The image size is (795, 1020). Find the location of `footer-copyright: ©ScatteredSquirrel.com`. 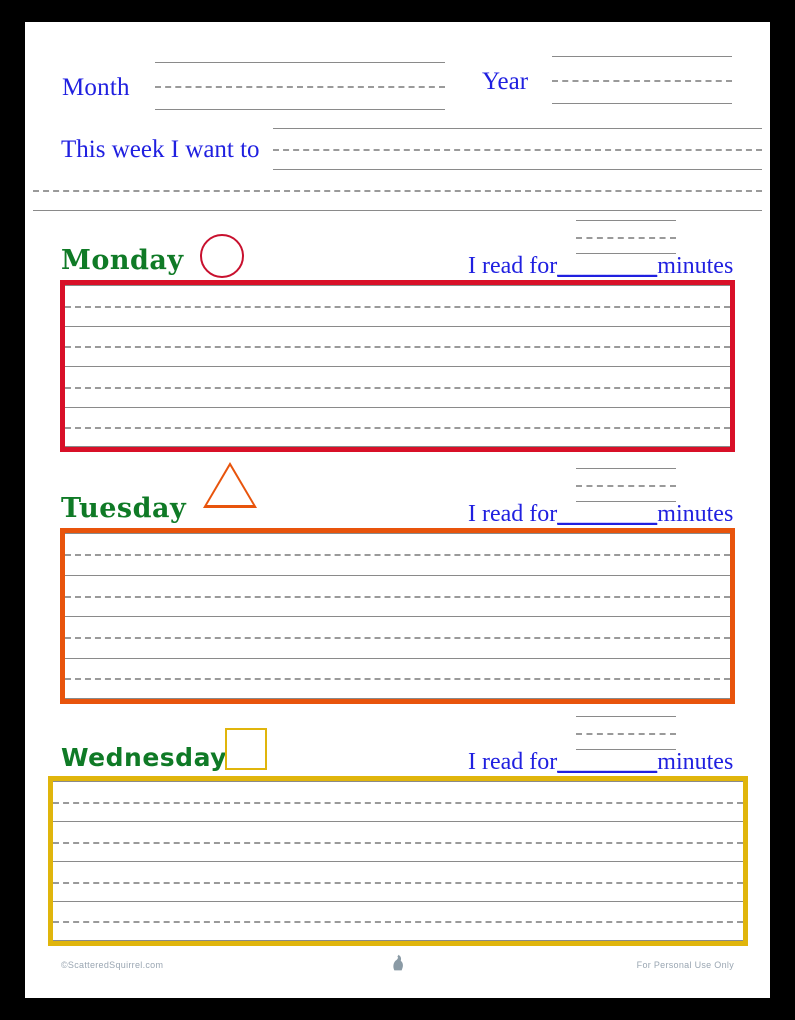

footer-copyright: ©ScatteredSquirrel.com is located at coordinates (112, 965).